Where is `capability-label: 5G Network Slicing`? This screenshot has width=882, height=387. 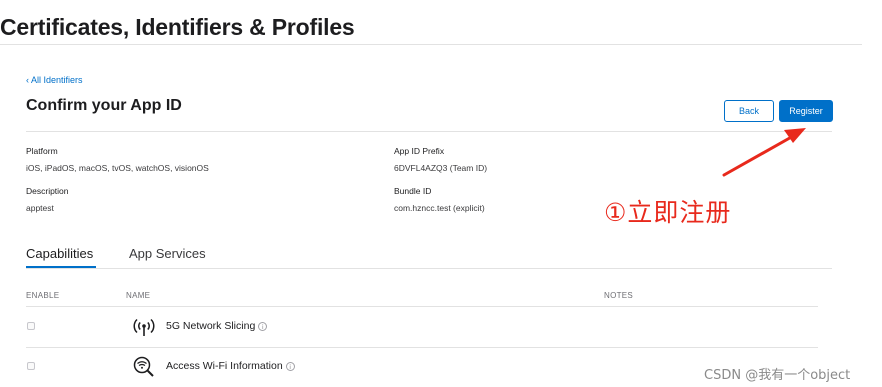
capability-label: 5G Network Slicing is located at coordinates (211, 326).